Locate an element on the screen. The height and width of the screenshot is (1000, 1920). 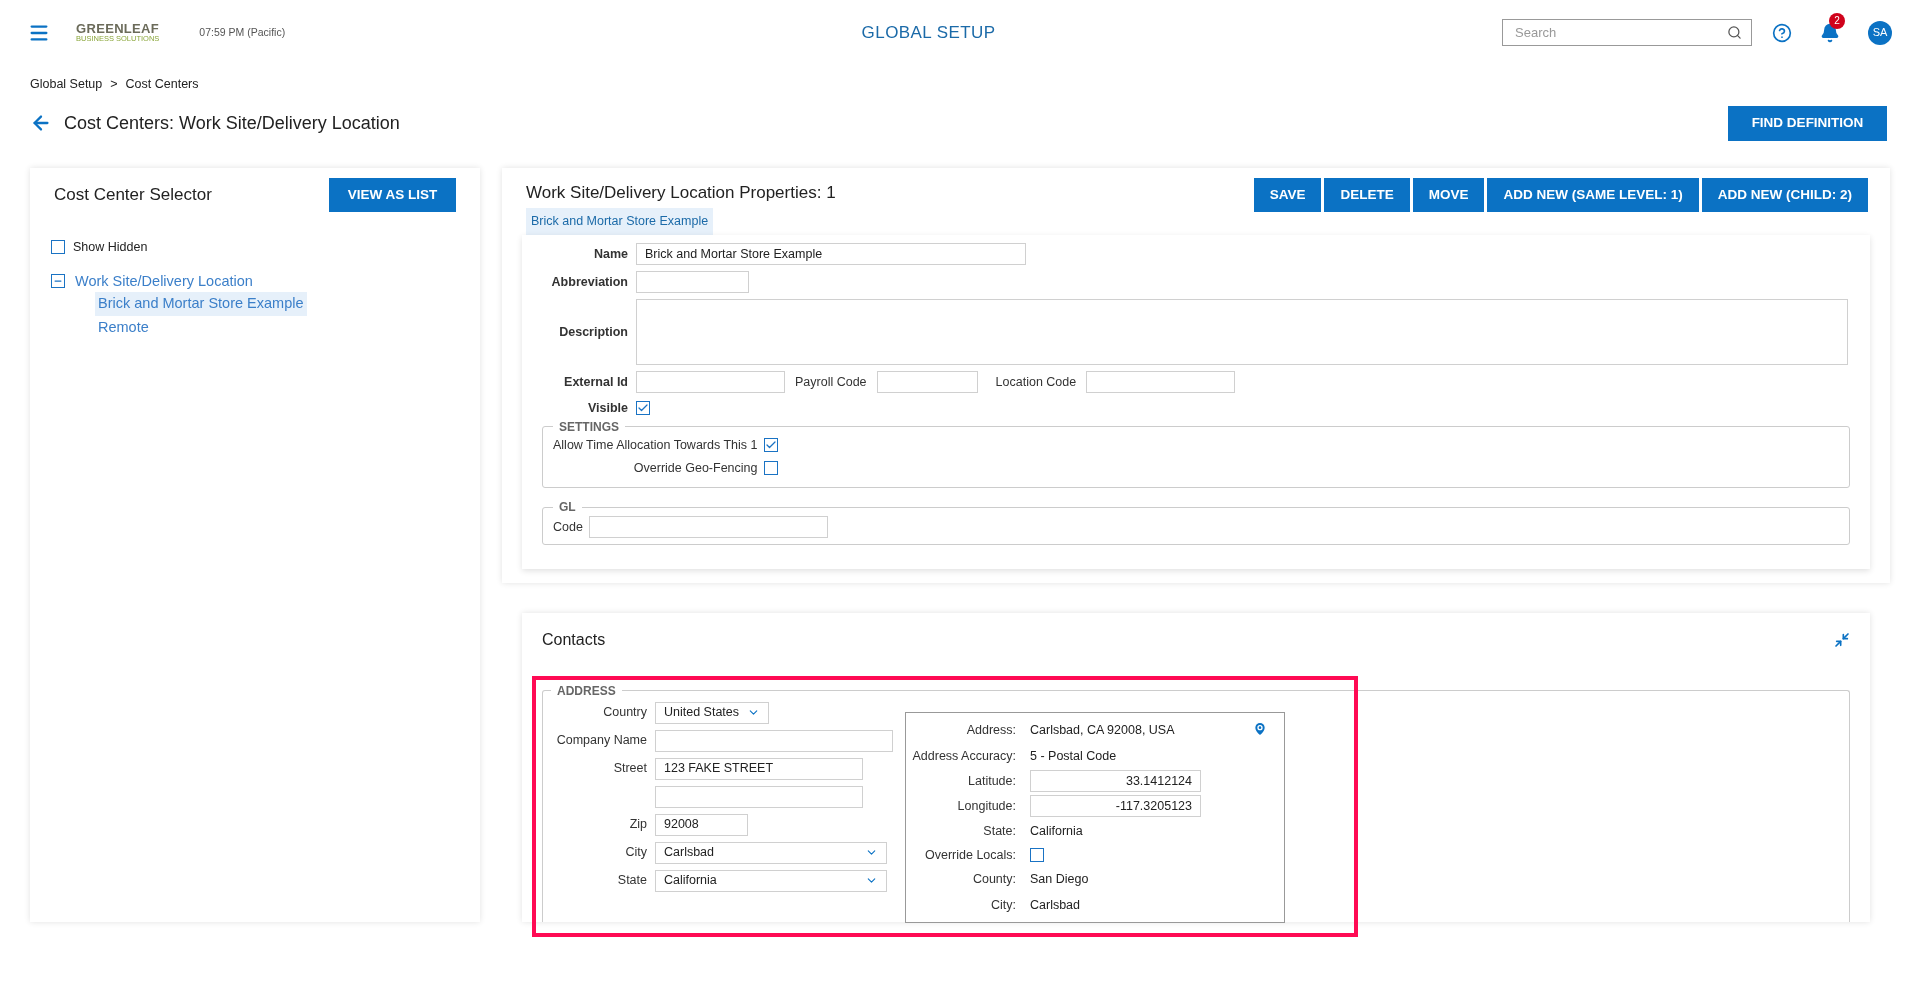
group-legend: ADDRESS is located at coordinates (586, 690).